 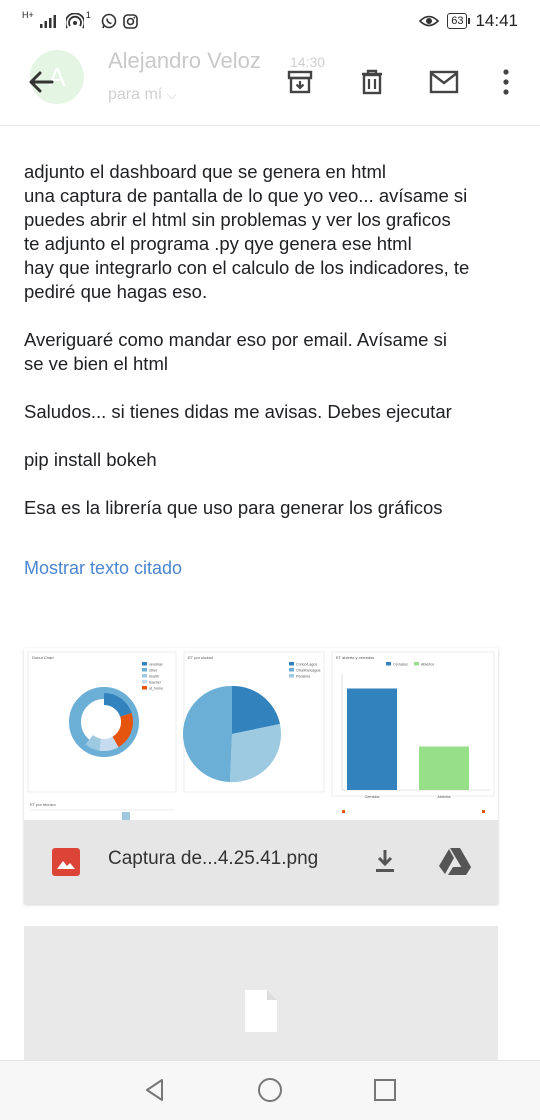 I want to click on circle-home-icon, so click(x=270, y=1090).